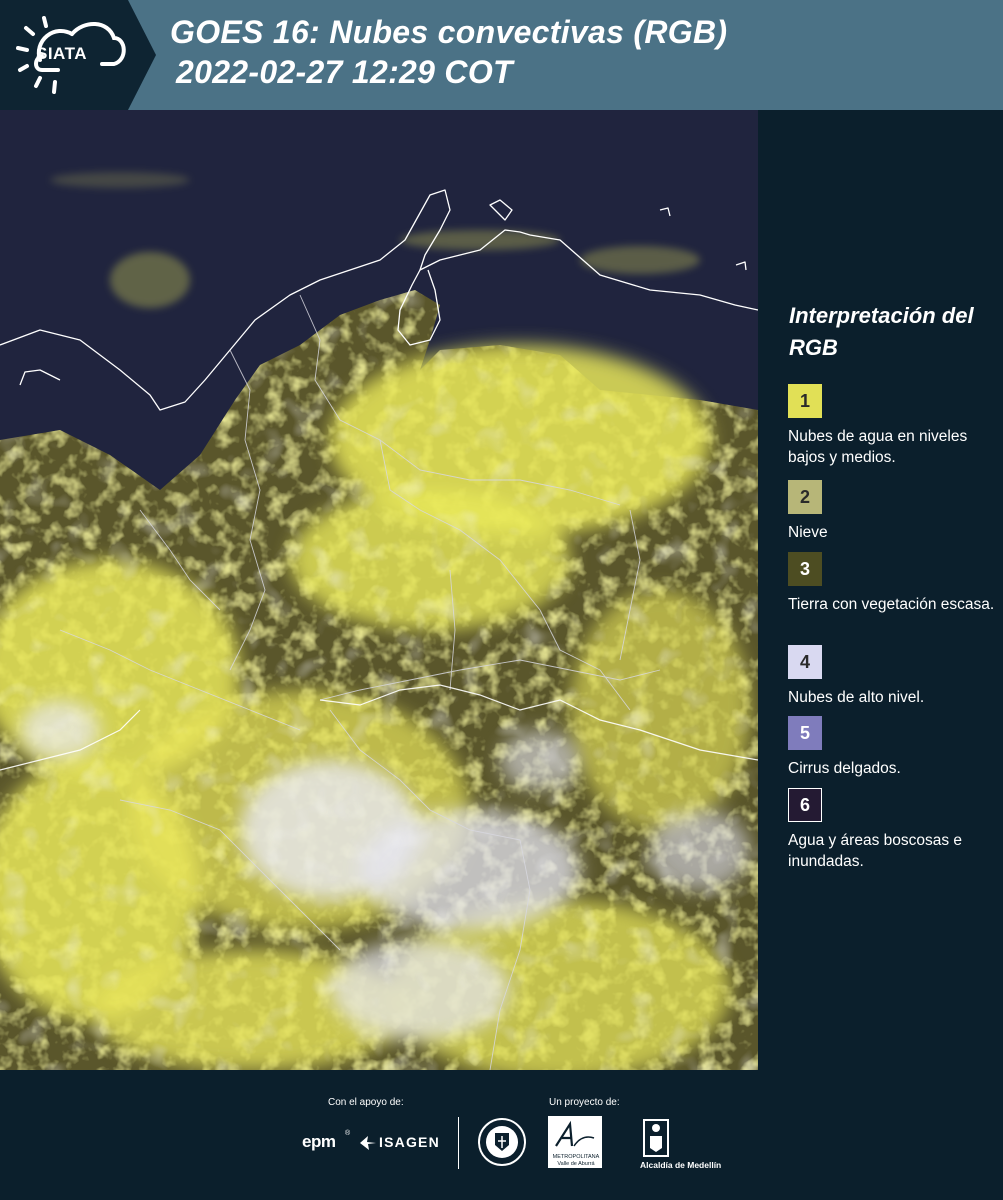  Describe the element at coordinates (844, 768) in the screenshot. I see `legend-label: Cirrus delgados.` at that location.